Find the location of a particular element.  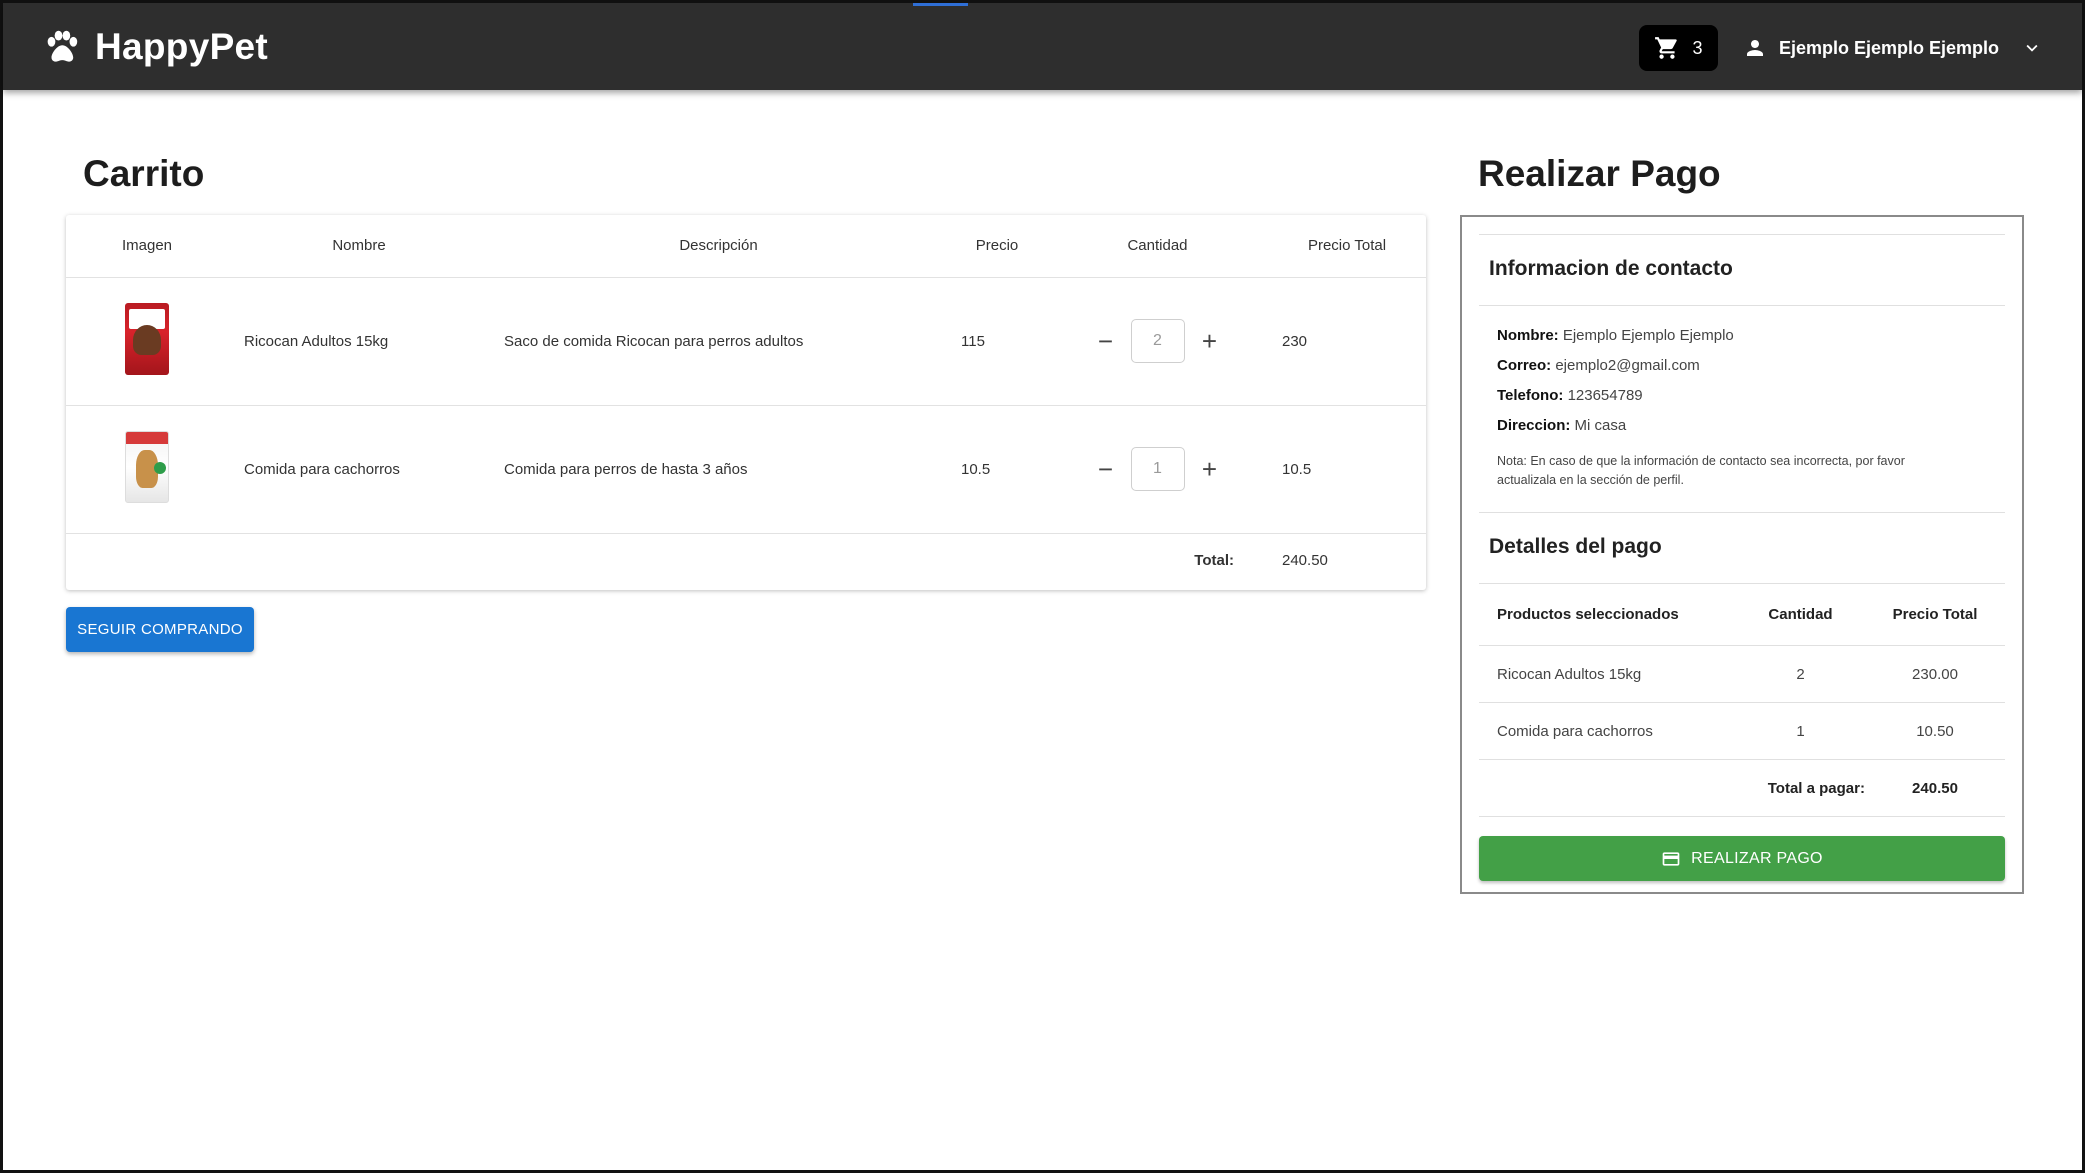

payment-details-title: Detalles del pago is located at coordinates (1575, 546).